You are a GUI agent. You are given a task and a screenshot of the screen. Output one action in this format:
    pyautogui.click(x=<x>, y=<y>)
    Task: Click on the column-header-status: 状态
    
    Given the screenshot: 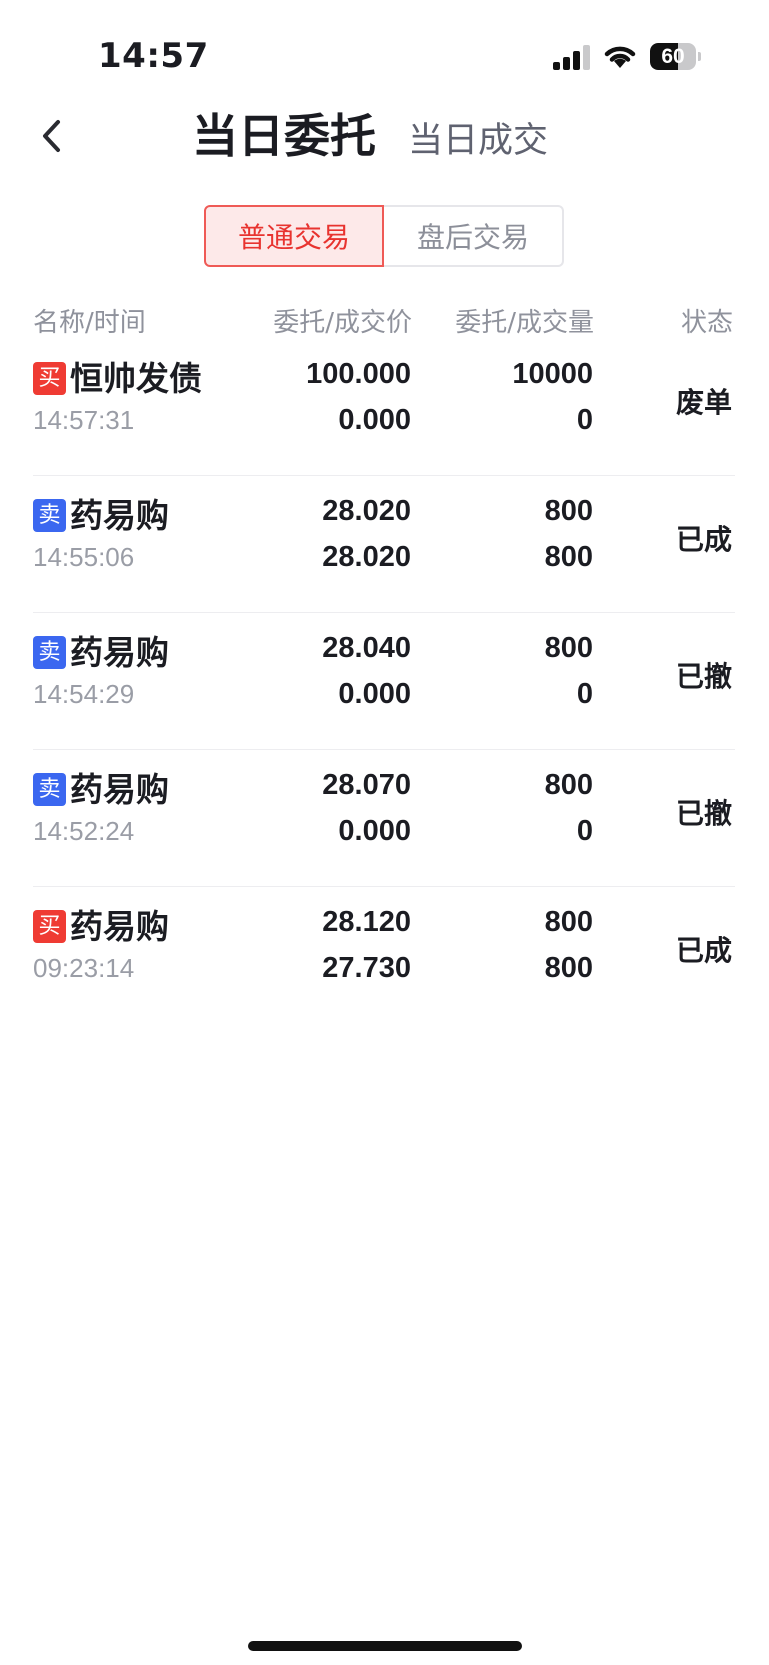 What is the action you would take?
    pyautogui.click(x=706, y=323)
    